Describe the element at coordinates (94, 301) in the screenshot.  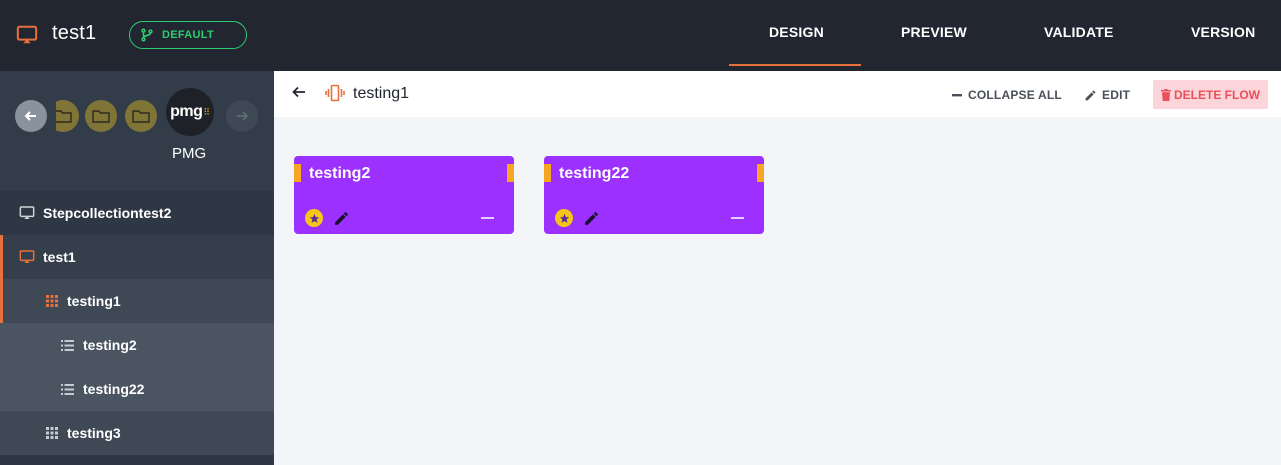
I see `tree-item-label: testing1` at that location.